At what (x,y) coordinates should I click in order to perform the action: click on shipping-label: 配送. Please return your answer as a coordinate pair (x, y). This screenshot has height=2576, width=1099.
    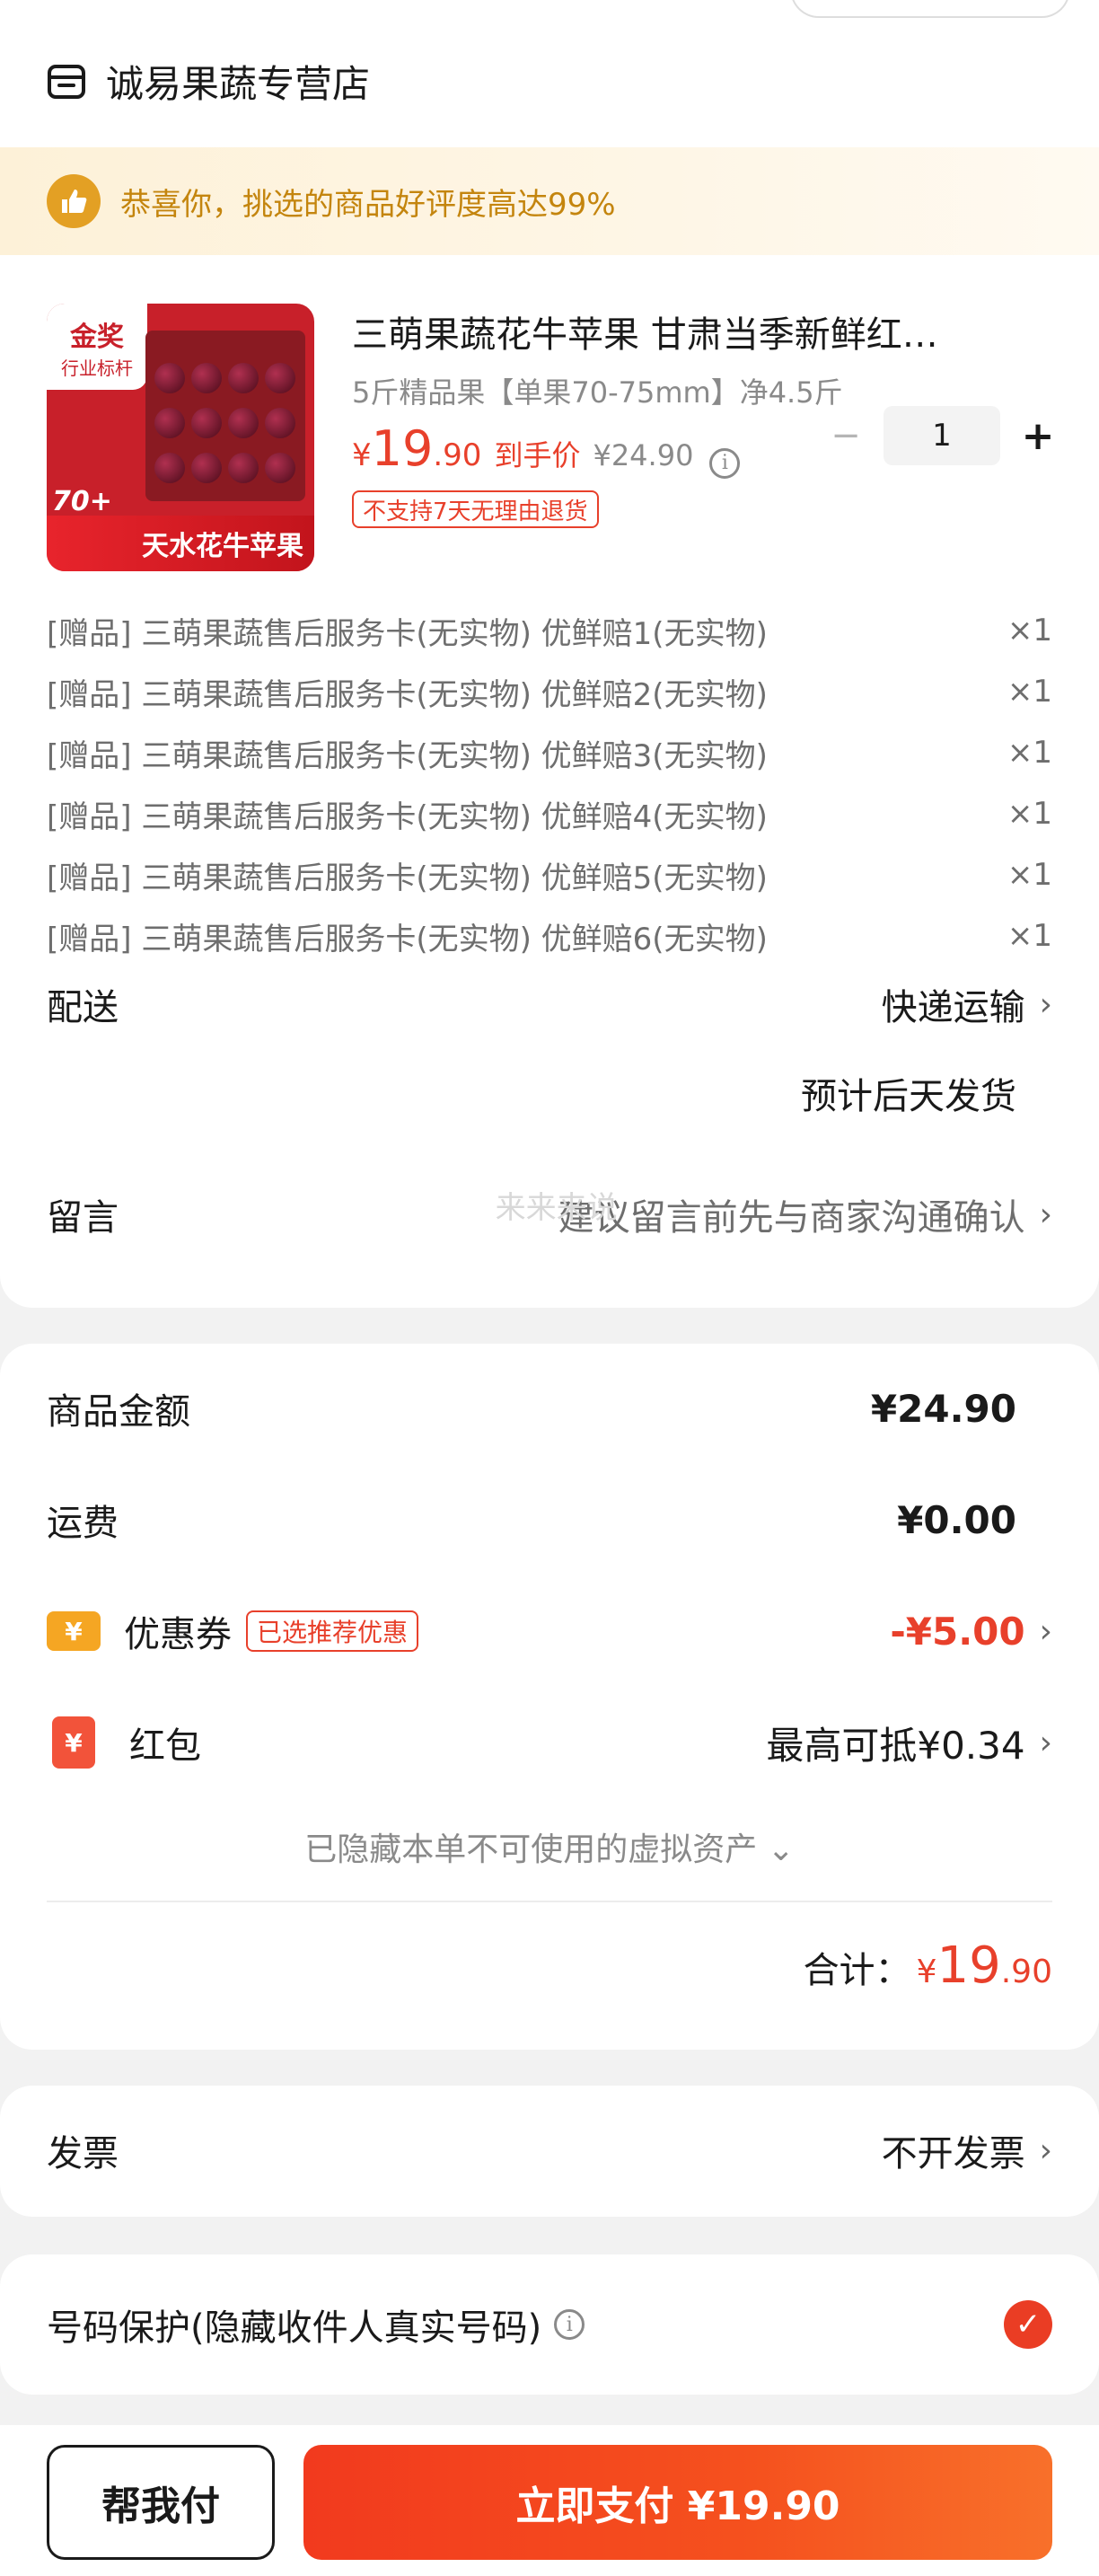
    Looking at the image, I should click on (83, 1007).